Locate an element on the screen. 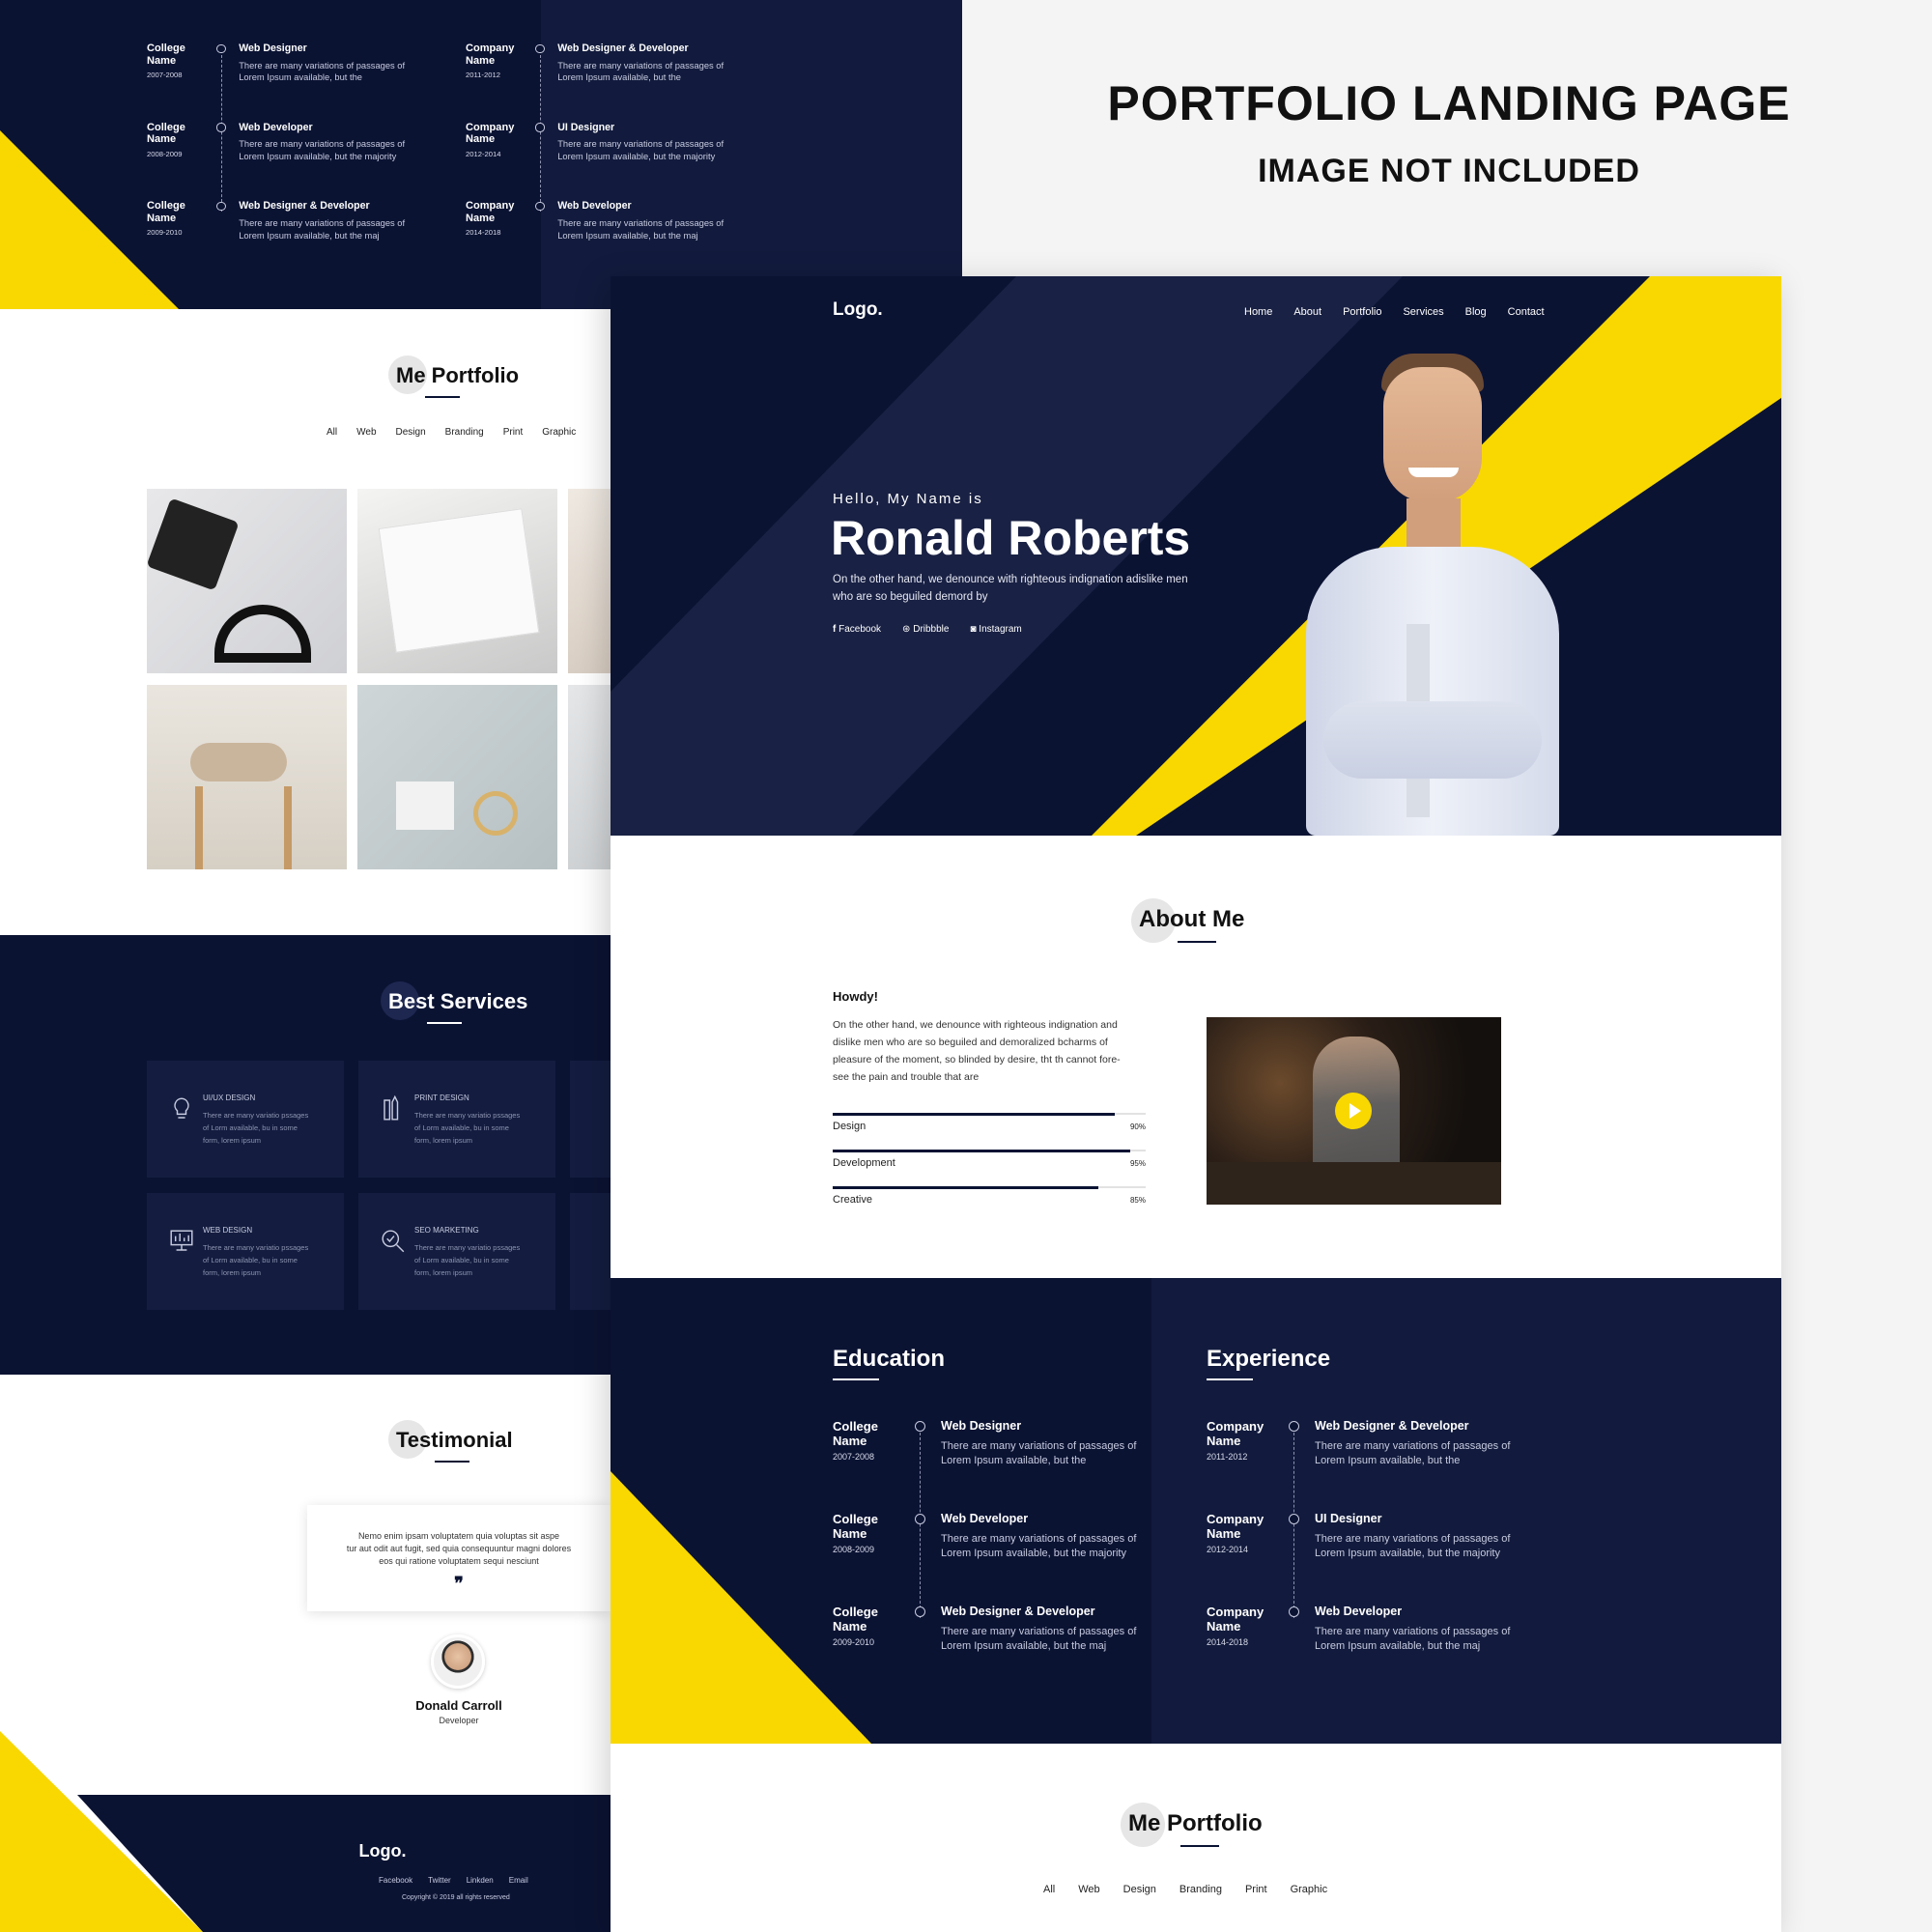 The height and width of the screenshot is (1932, 1932). hero-name: Ronald Roberts is located at coordinates (1011, 538).